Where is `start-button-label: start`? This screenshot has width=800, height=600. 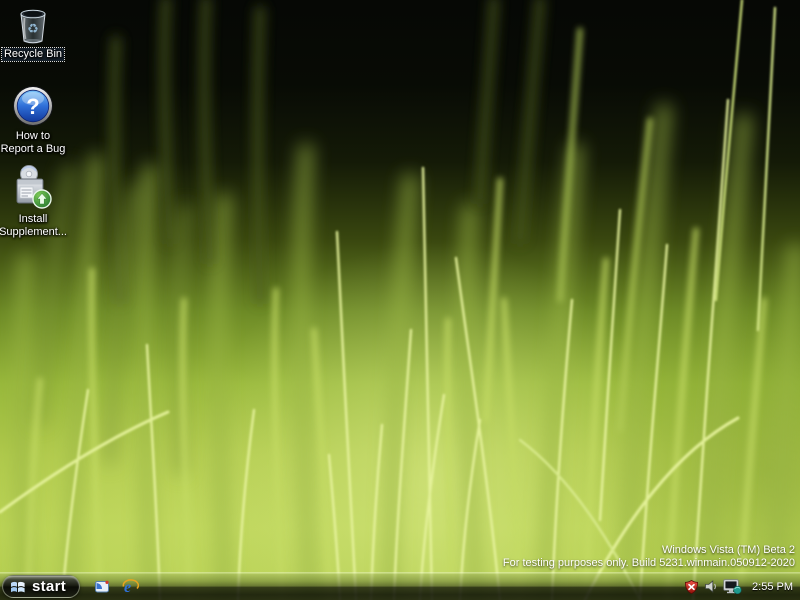 start-button-label: start is located at coordinates (49, 586).